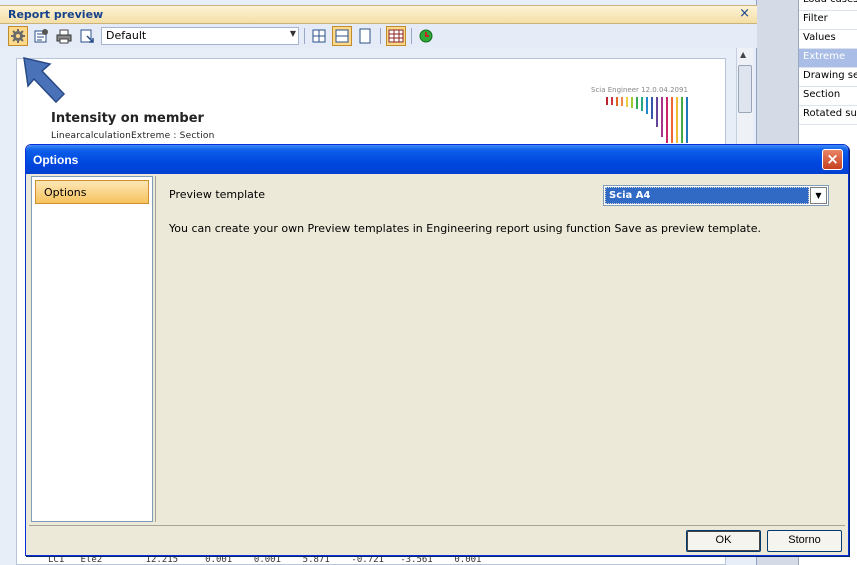 The height and width of the screenshot is (565, 857). What do you see at coordinates (92, 192) in the screenshot?
I see `nav-item-options: Options` at bounding box center [92, 192].